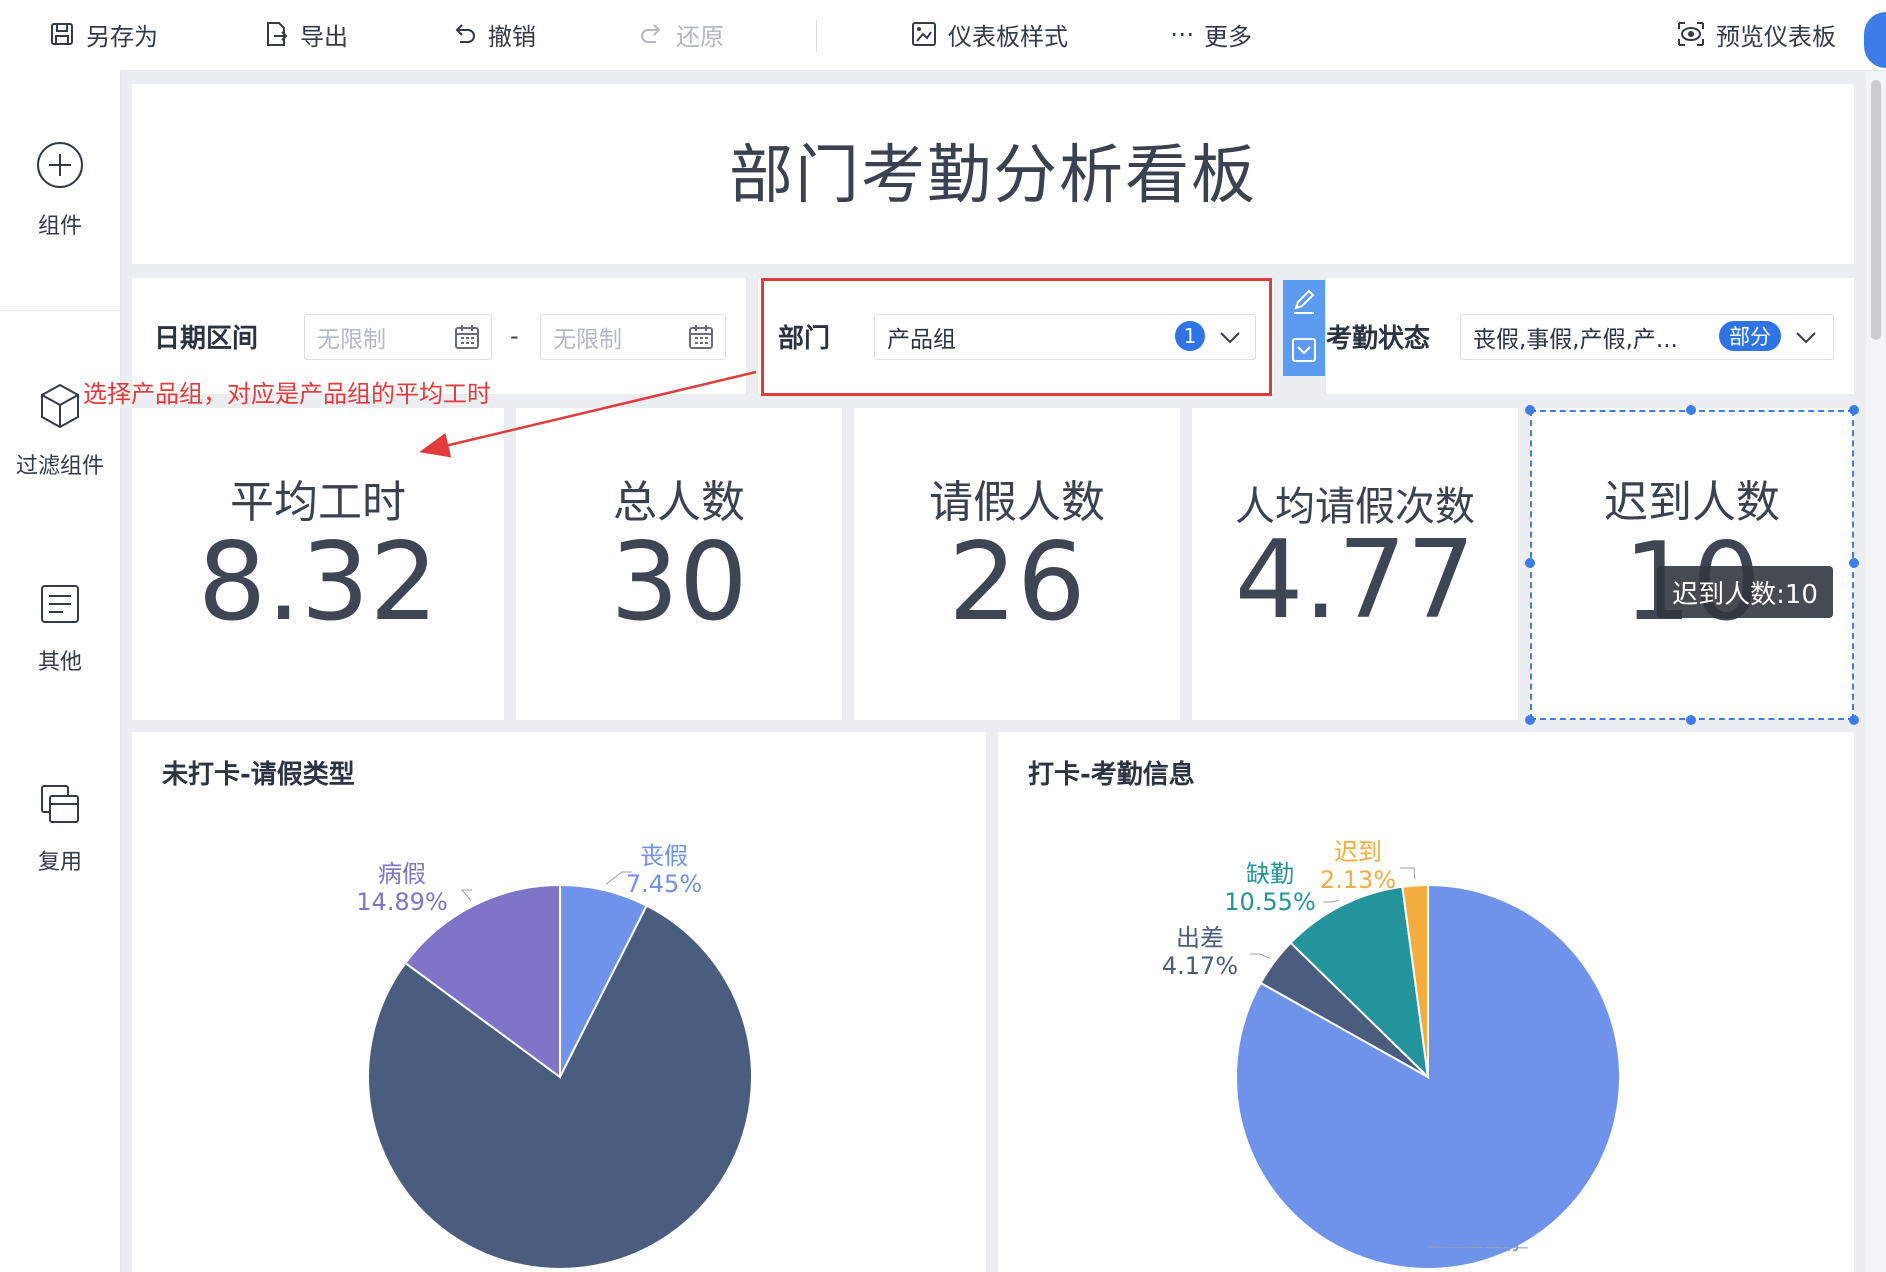 The image size is (1886, 1272). I want to click on kpi-card-leave-people: 请假人数 26, so click(1017, 564).